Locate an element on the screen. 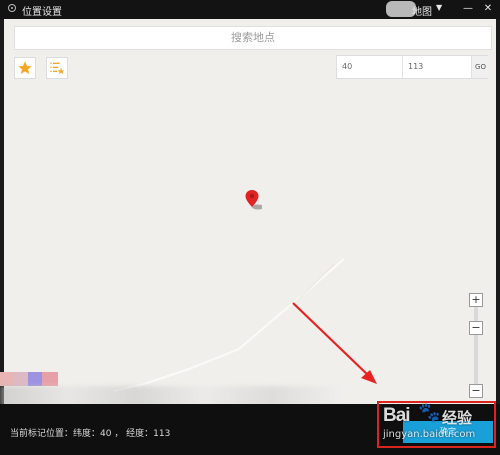 The width and height of the screenshot is (500, 455). title-bar: 位置设置 地图 ▼ — ✕ is located at coordinates (250, 9).